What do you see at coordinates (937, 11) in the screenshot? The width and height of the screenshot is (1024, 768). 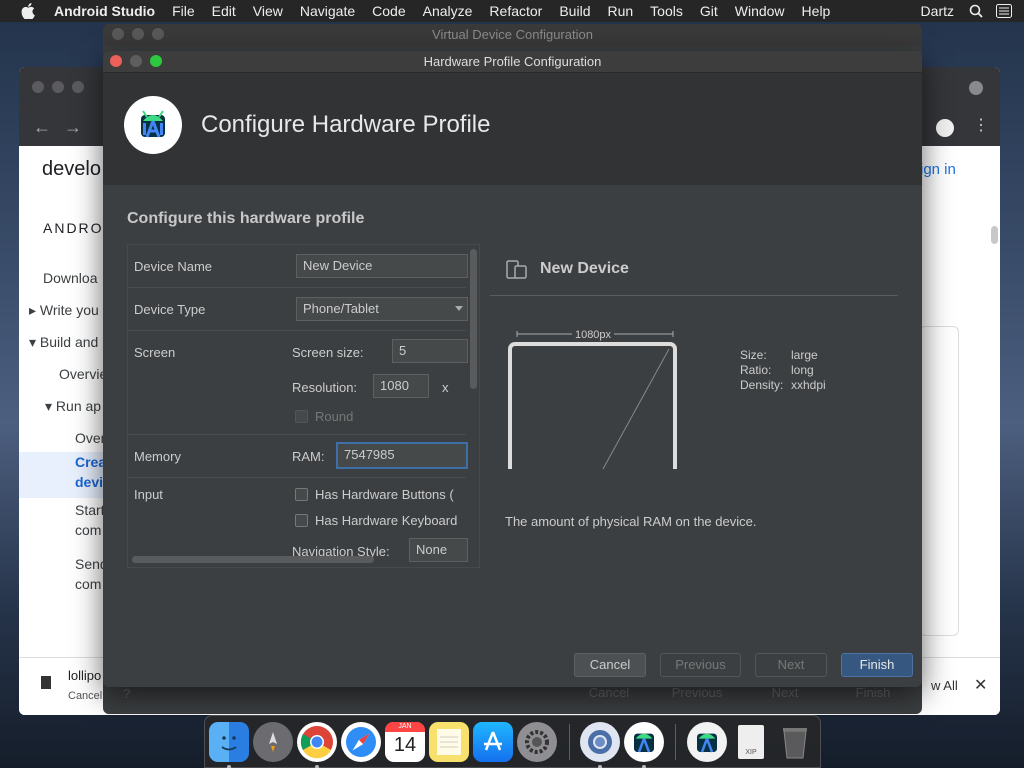 I see `menu-user: Dartz` at bounding box center [937, 11].